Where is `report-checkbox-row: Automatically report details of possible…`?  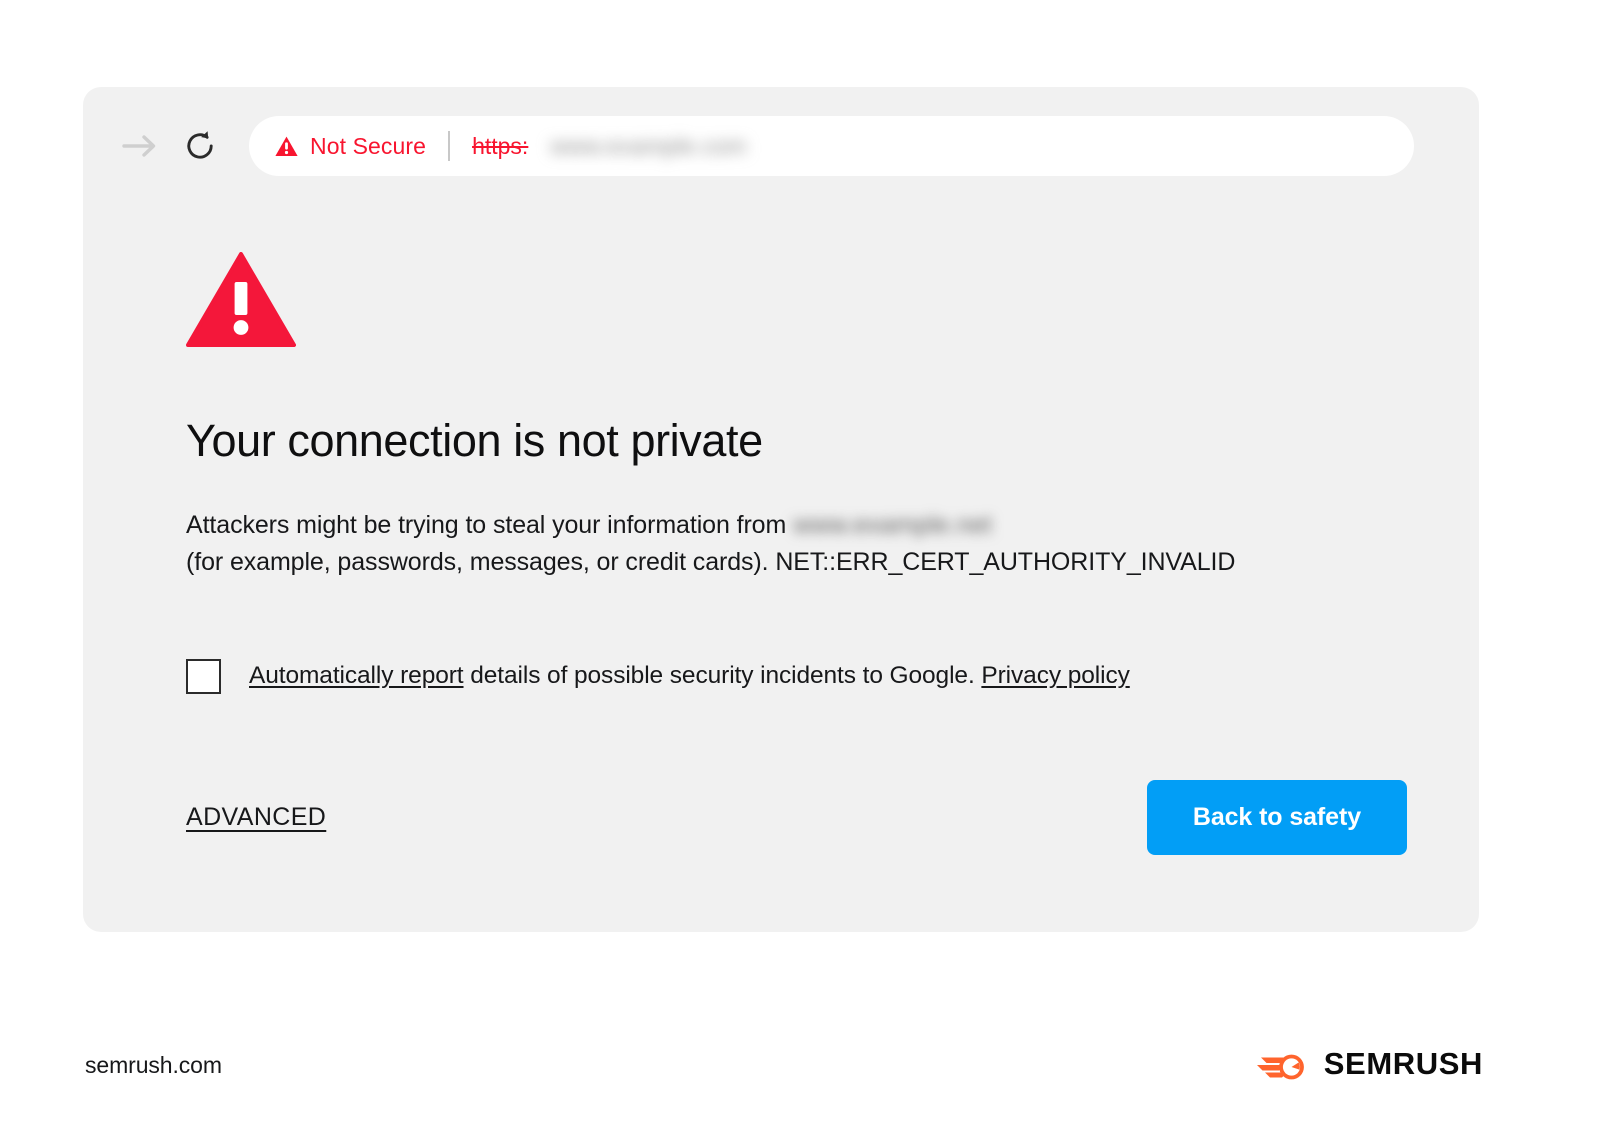
report-checkbox-row: Automatically report details of possible… is located at coordinates (798, 676).